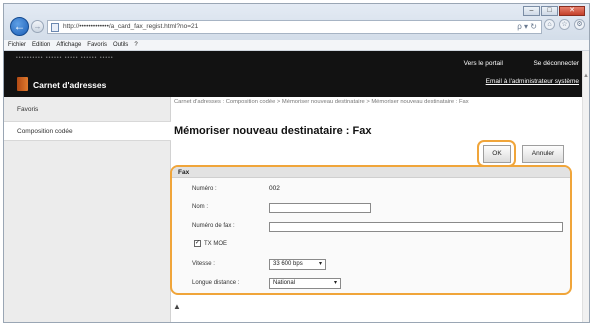  I want to click on menu-fichier: Fichier, so click(17, 45).